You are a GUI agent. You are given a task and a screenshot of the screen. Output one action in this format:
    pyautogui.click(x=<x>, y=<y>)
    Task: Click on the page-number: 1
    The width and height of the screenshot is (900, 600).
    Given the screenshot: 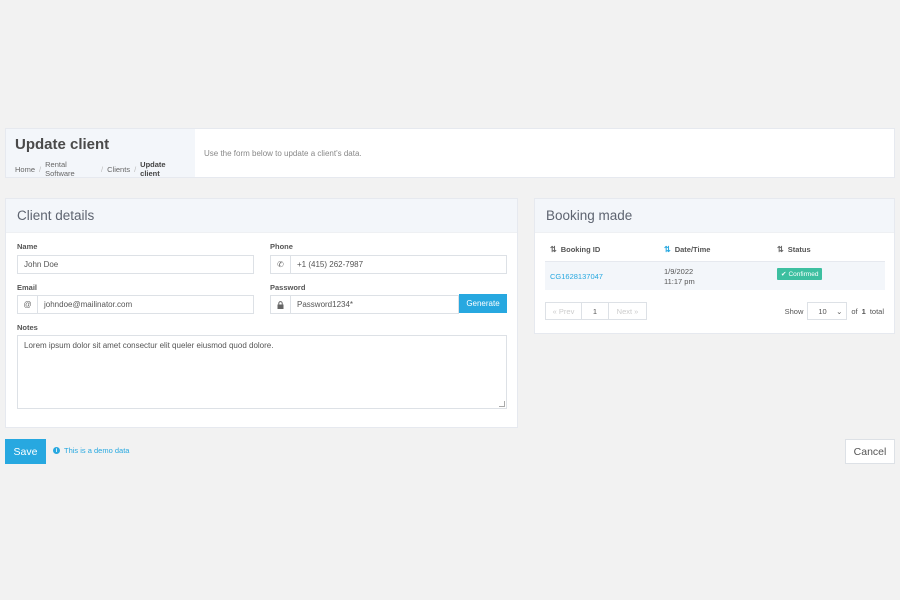 What is the action you would take?
    pyautogui.click(x=595, y=311)
    